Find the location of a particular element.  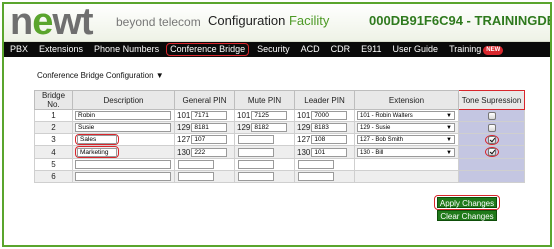

general-pin-prefix: 129 is located at coordinates (184, 128).